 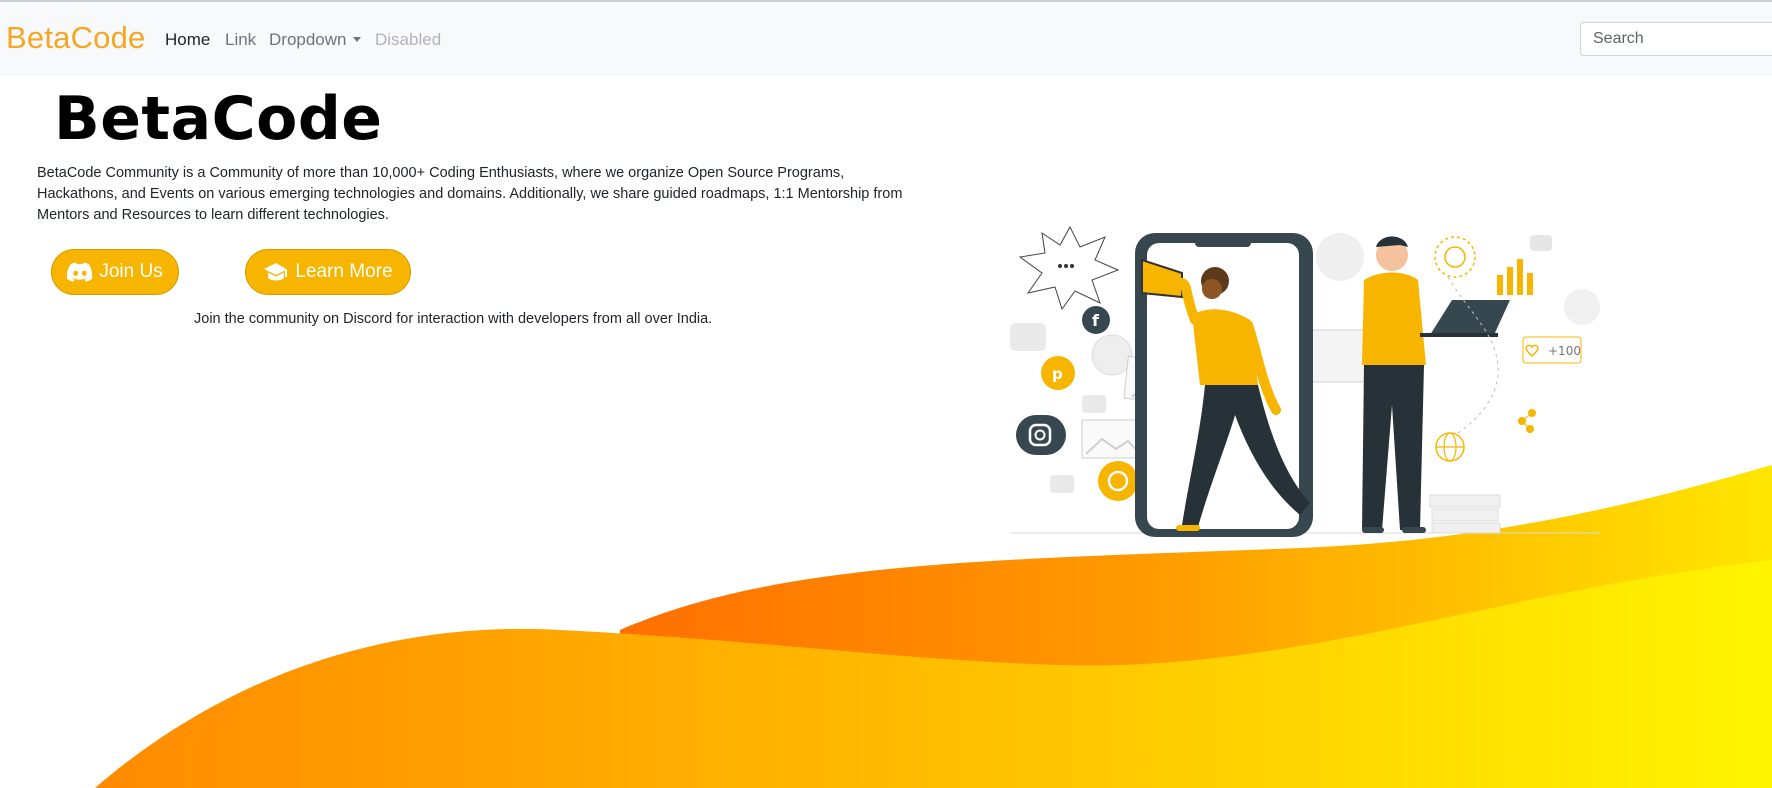 What do you see at coordinates (1515, 277) in the screenshot?
I see `bar-chart-icon` at bounding box center [1515, 277].